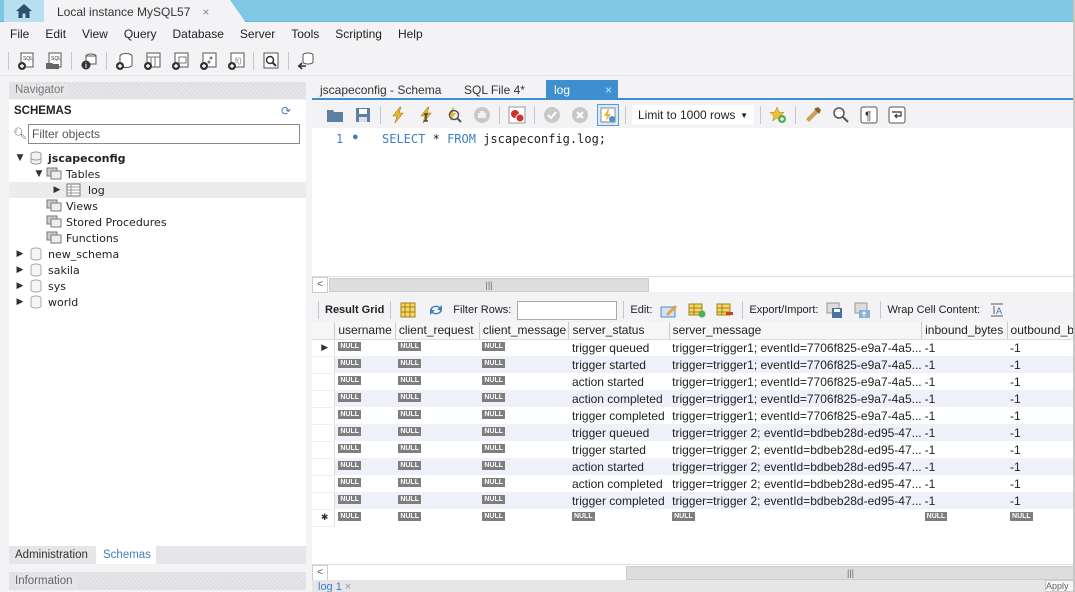 This screenshot has height=592, width=1075. Describe the element at coordinates (89, 61) in the screenshot. I see `schema-inspector-icon: i` at that location.